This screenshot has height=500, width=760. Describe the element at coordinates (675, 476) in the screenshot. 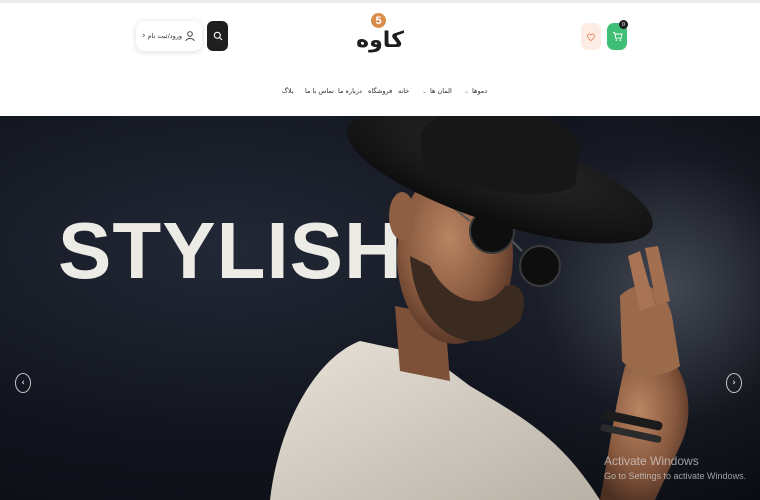

I see `watermark-subtitle: Go to Settings to activate Windows.` at that location.